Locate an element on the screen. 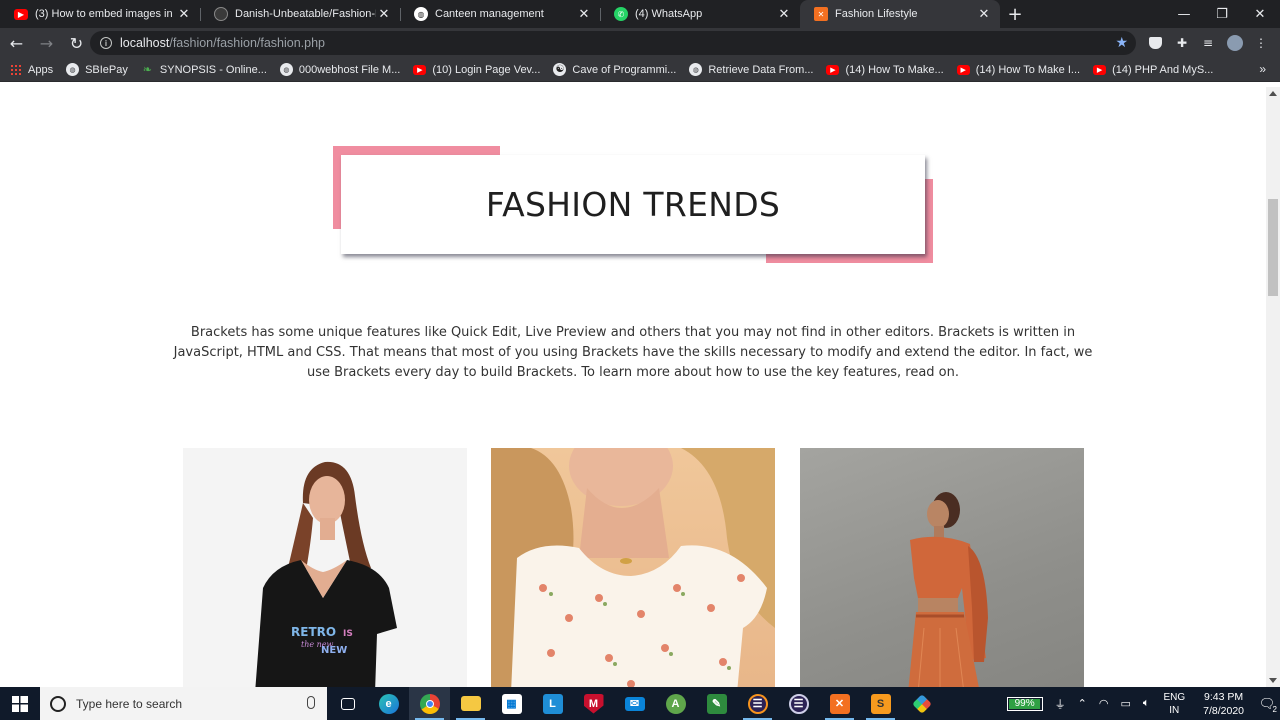 The image size is (1280, 720). product-card-orange-lehenga is located at coordinates (942, 567).